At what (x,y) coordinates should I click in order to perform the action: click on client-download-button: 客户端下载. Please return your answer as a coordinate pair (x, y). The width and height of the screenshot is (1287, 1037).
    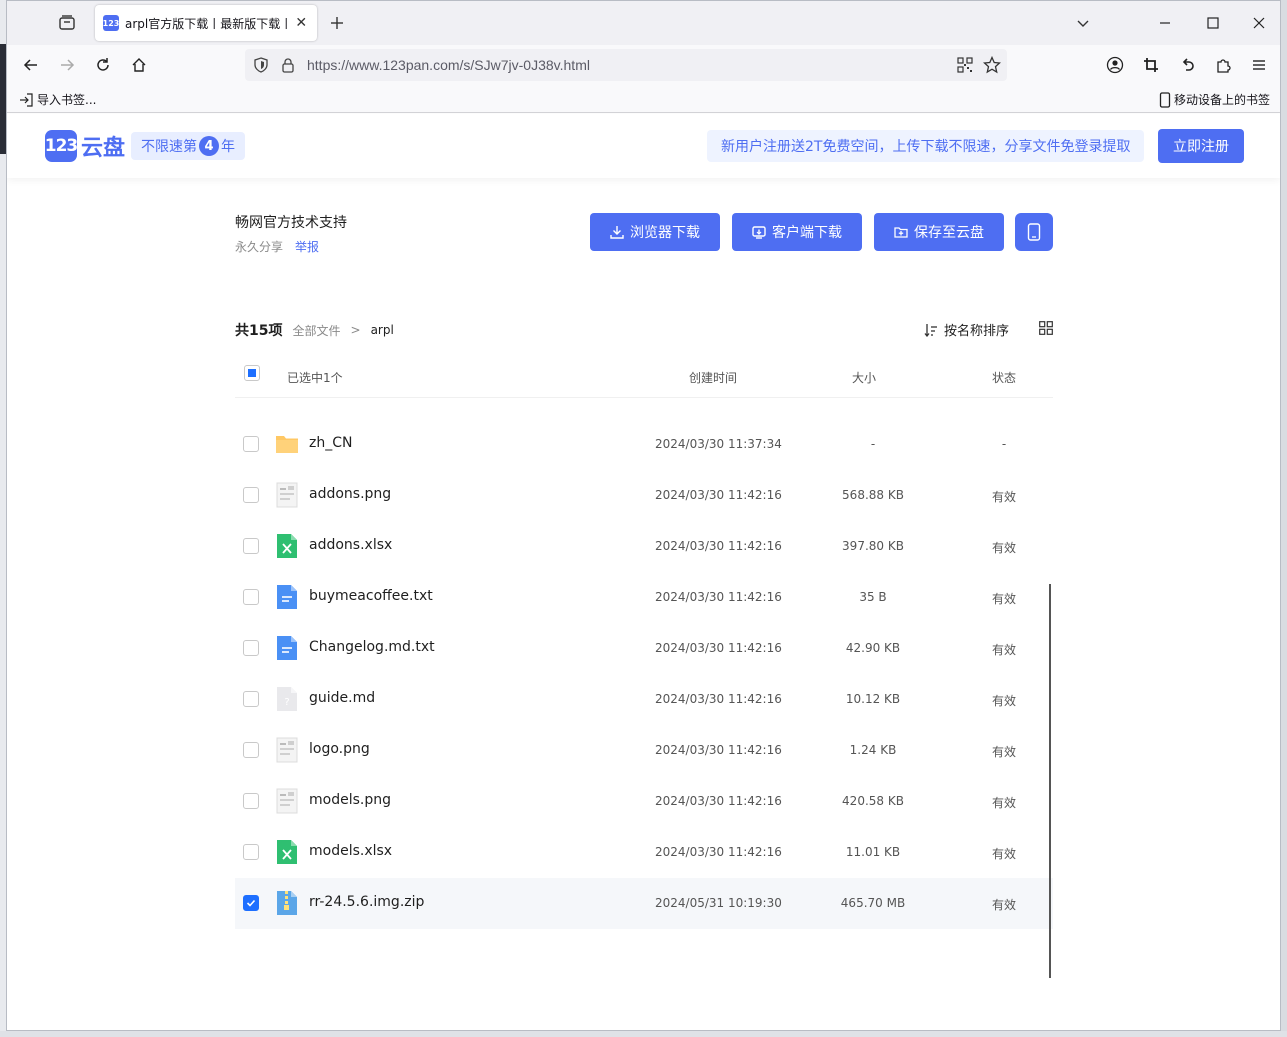
    Looking at the image, I should click on (797, 232).